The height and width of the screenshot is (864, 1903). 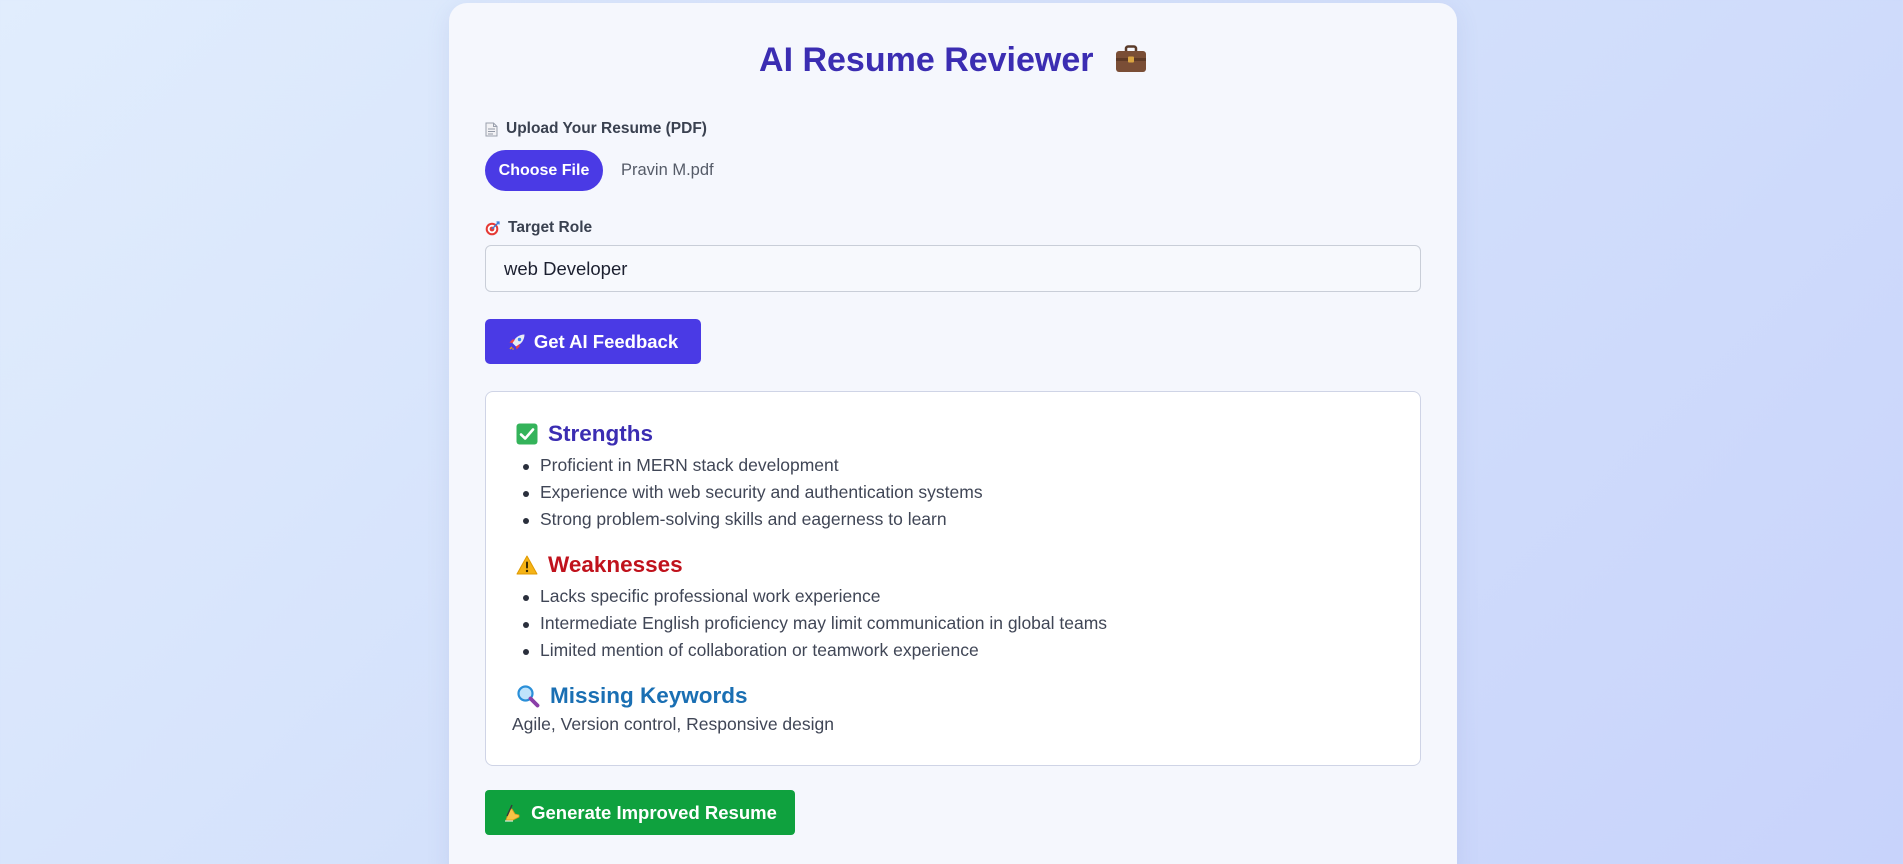 What do you see at coordinates (1131, 62) in the screenshot?
I see `briefcase-icon` at bounding box center [1131, 62].